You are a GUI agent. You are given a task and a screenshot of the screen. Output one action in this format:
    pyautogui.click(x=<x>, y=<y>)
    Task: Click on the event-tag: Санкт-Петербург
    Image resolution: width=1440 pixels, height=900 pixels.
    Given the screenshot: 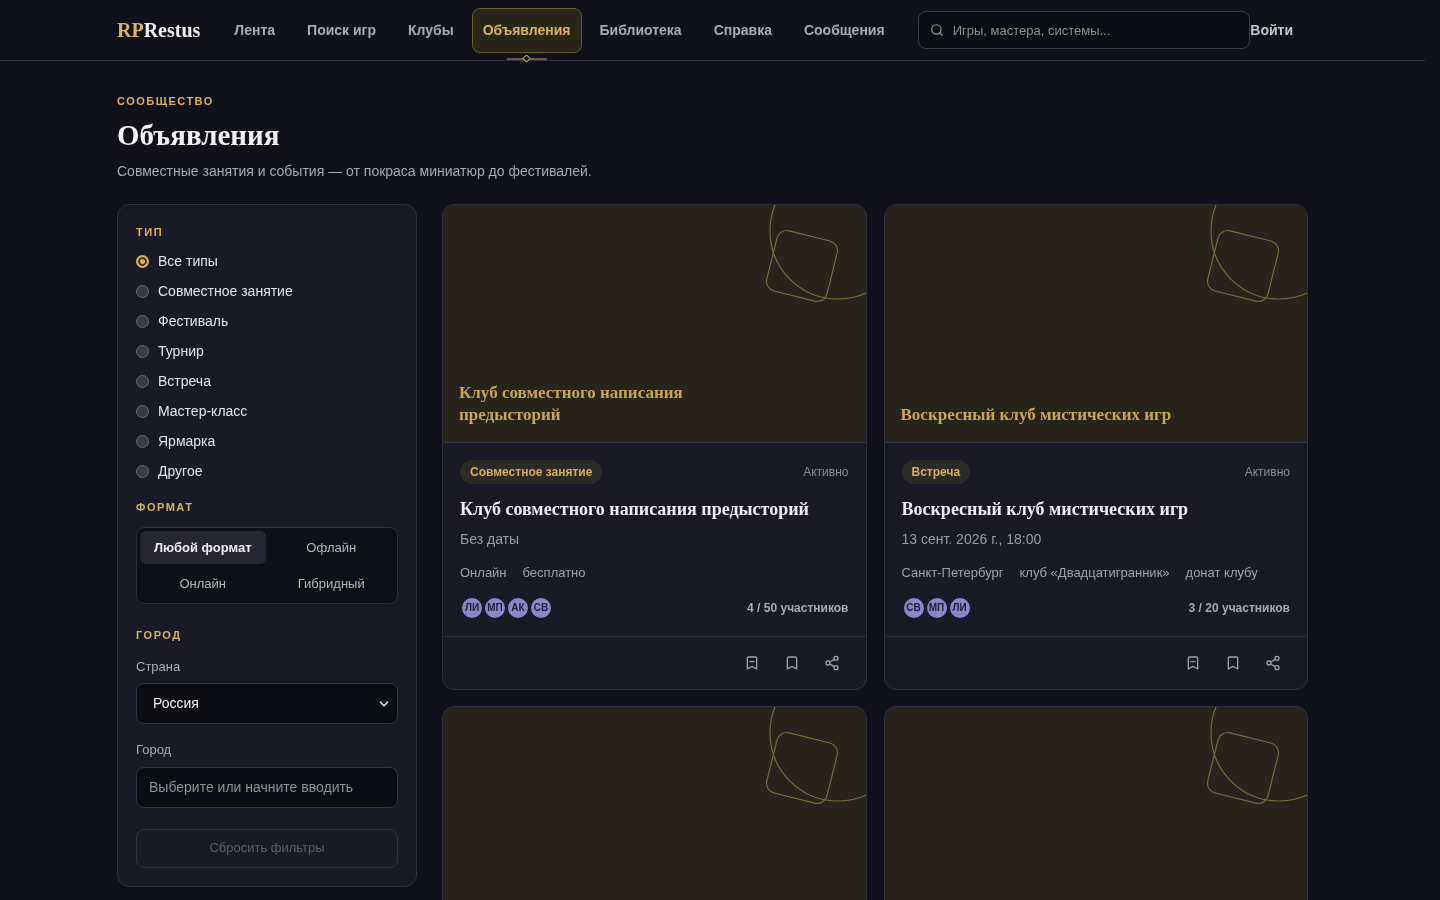 What is the action you would take?
    pyautogui.click(x=952, y=573)
    